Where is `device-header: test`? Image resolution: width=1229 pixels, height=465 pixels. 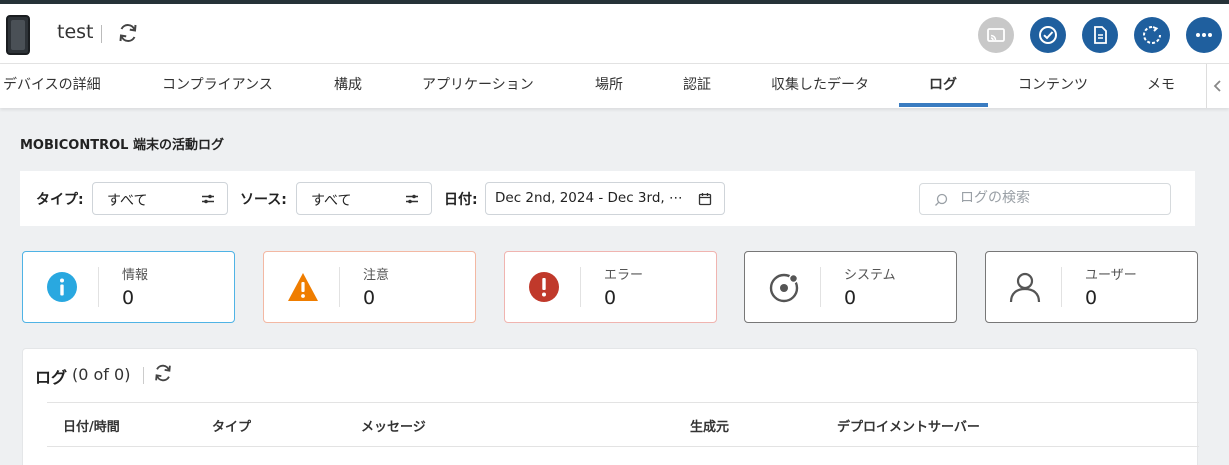
device-header: test is located at coordinates (614, 34).